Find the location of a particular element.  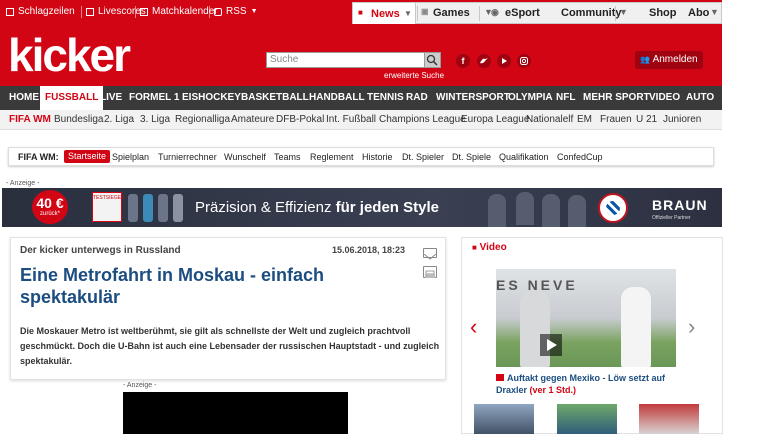

nav-live: LIVE is located at coordinates (111, 98).